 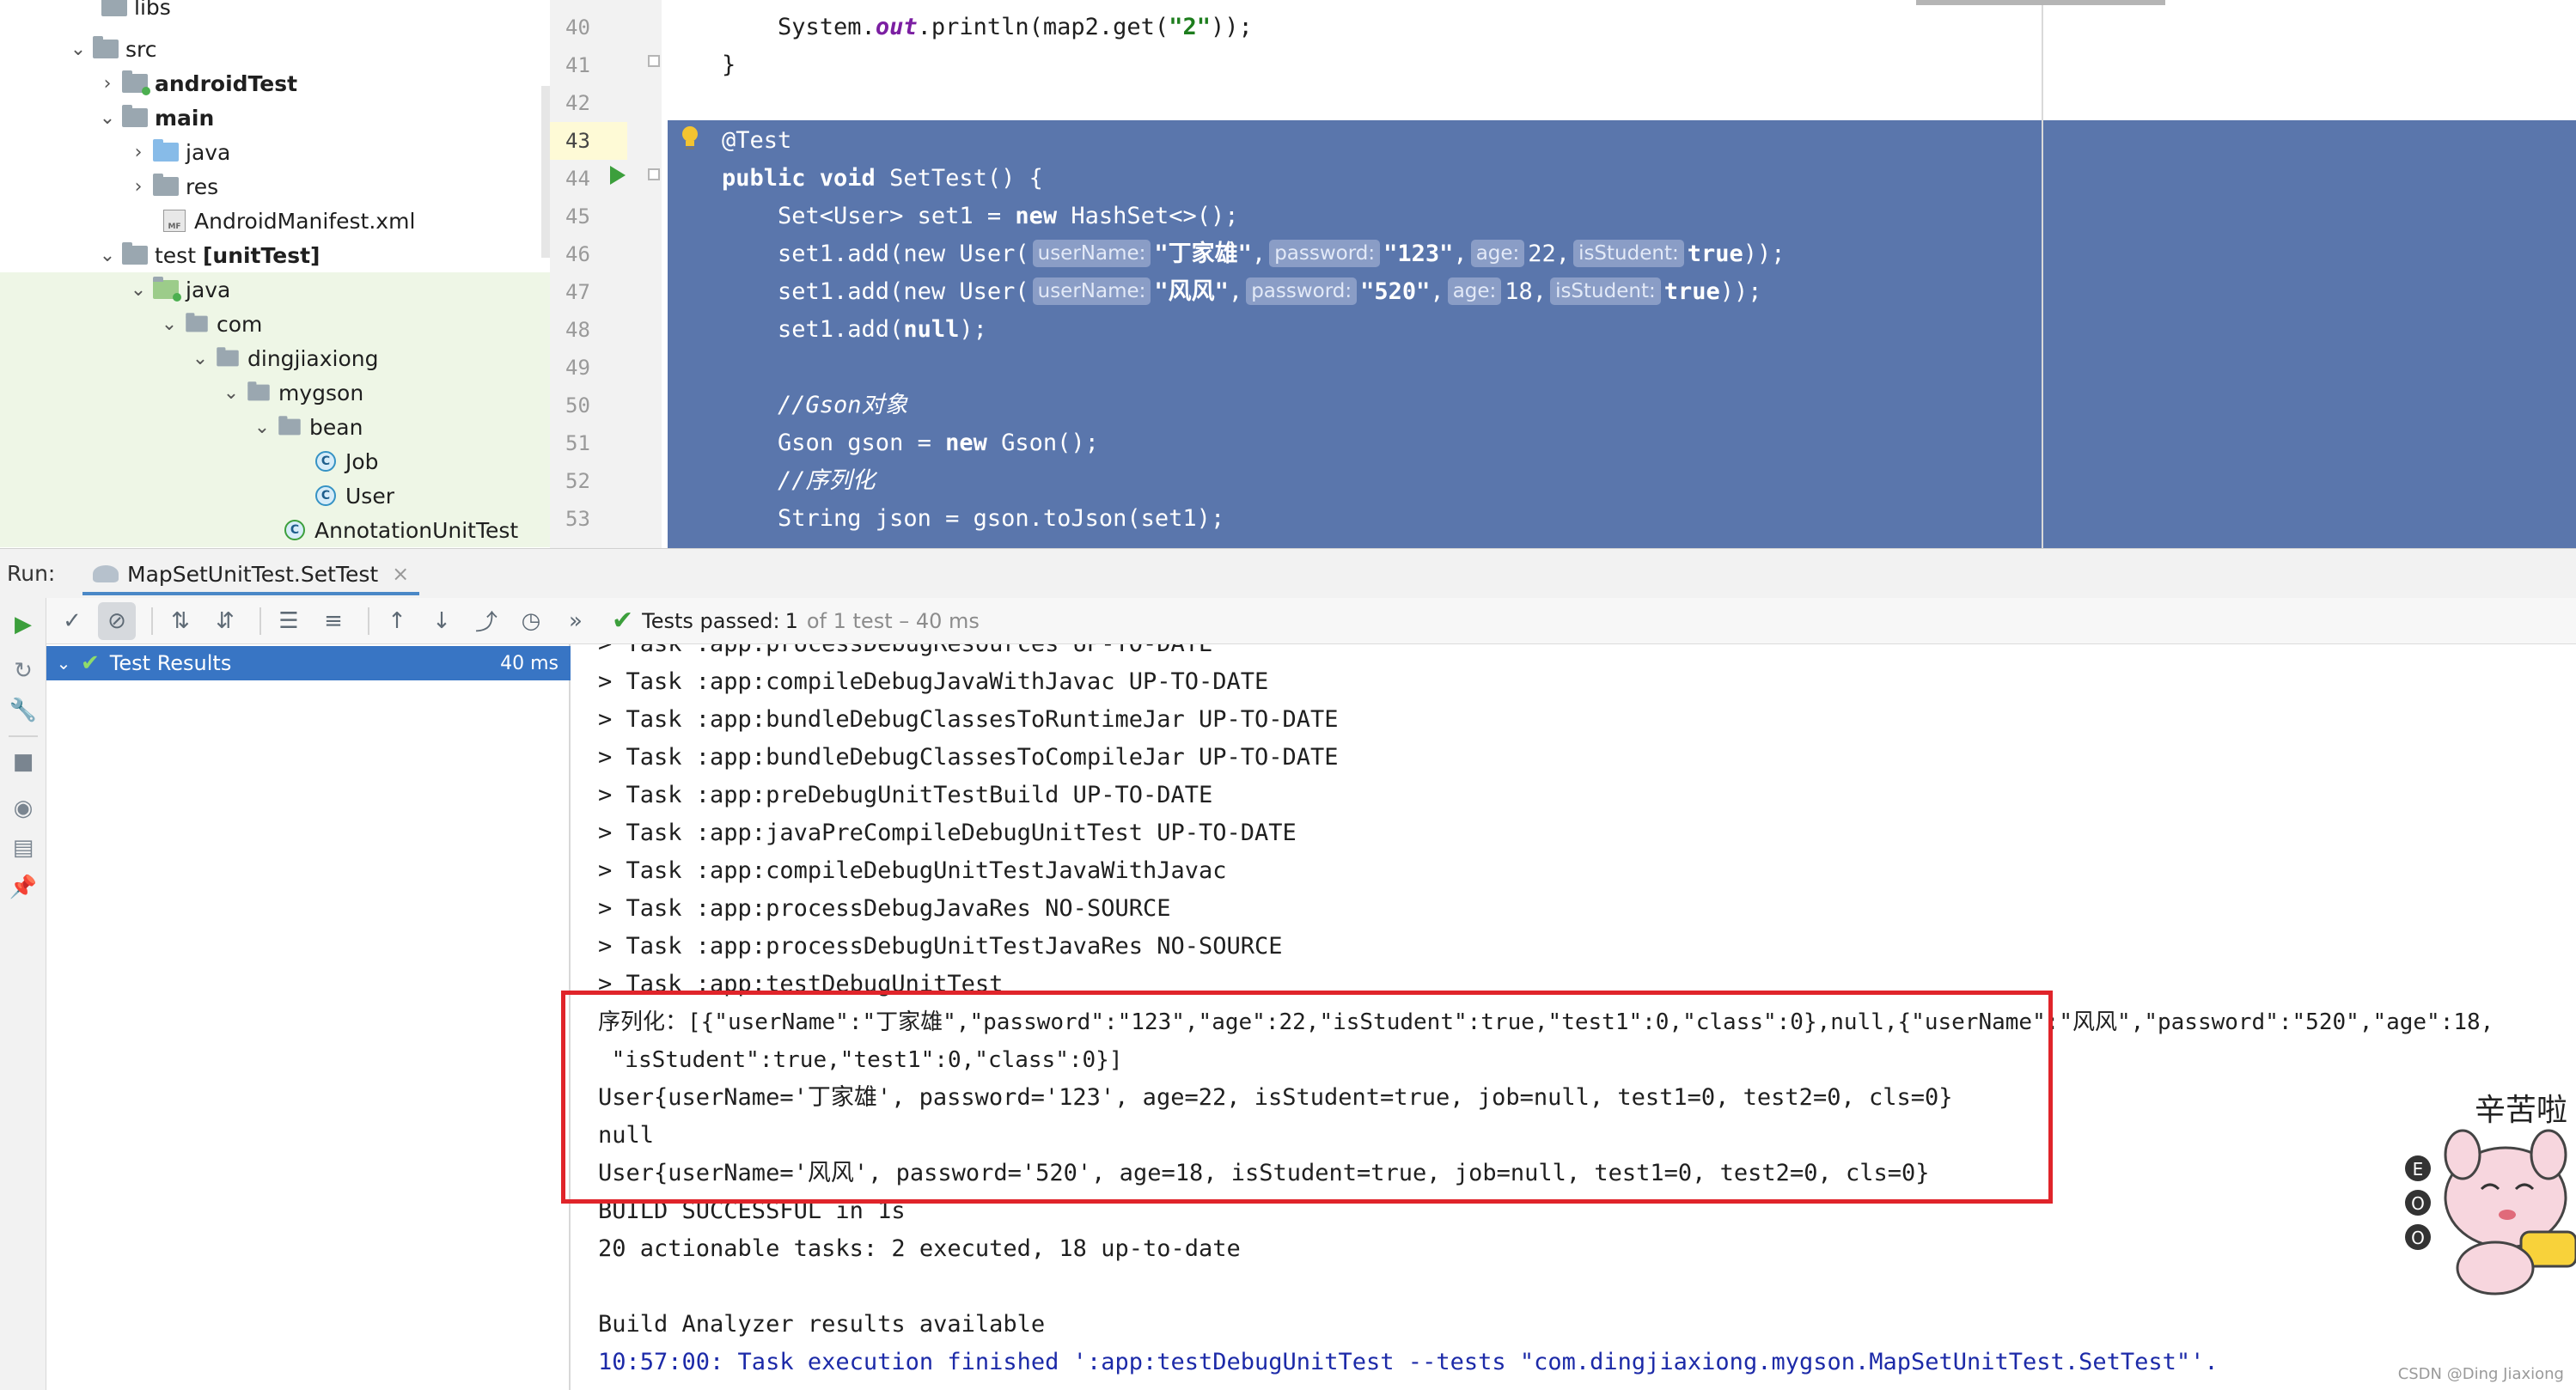 What do you see at coordinates (275, 496) in the screenshot?
I see `tree-item-user: C User` at bounding box center [275, 496].